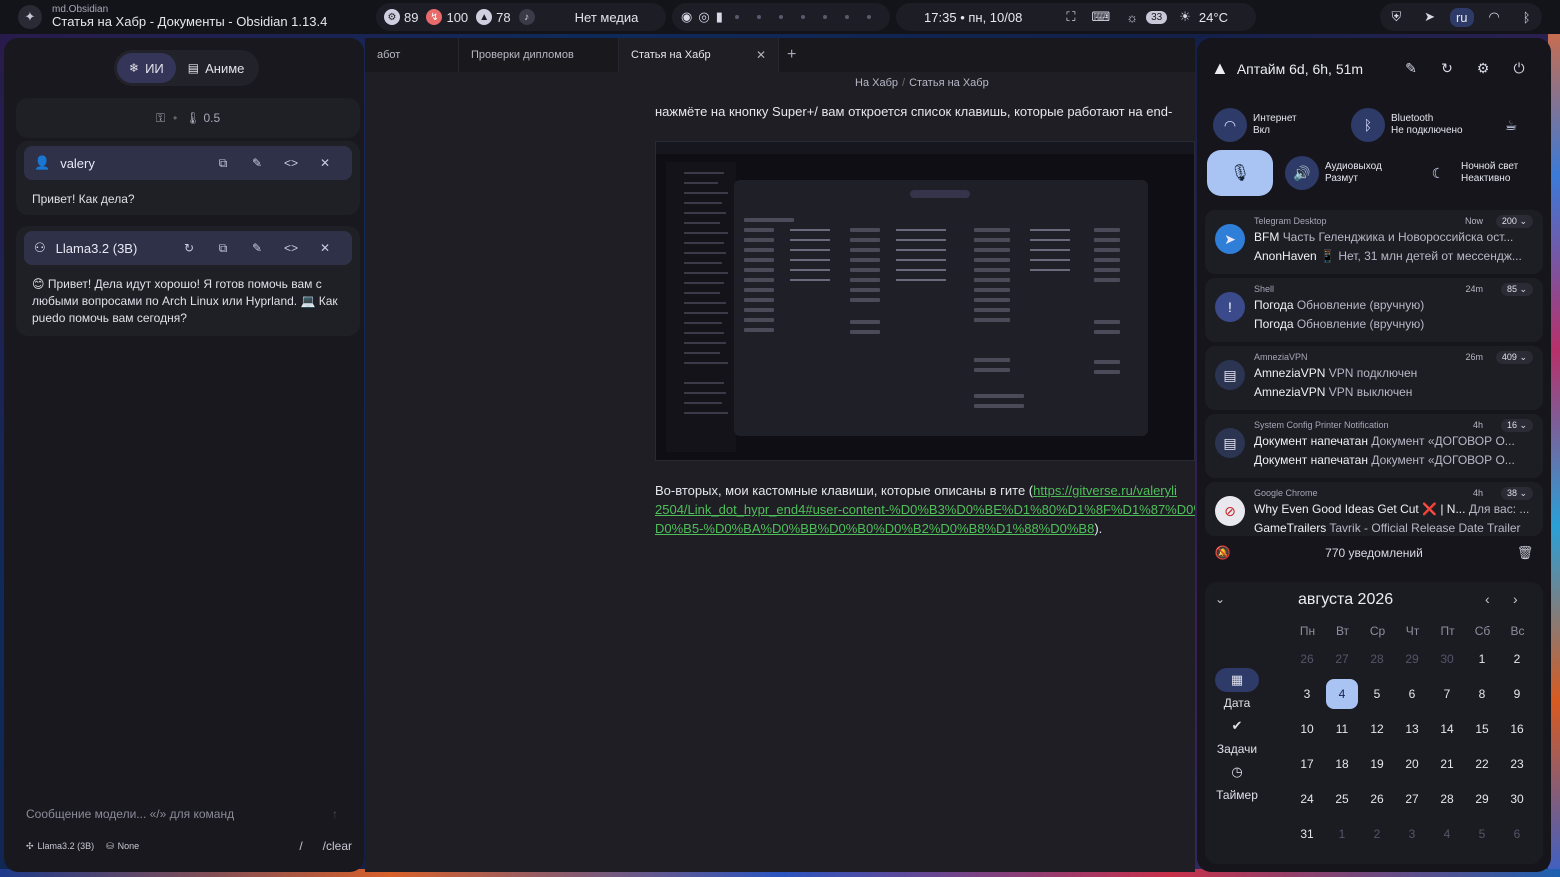  What do you see at coordinates (1223, 553) in the screenshot?
I see `silent-bell-icon: 🔕` at bounding box center [1223, 553].